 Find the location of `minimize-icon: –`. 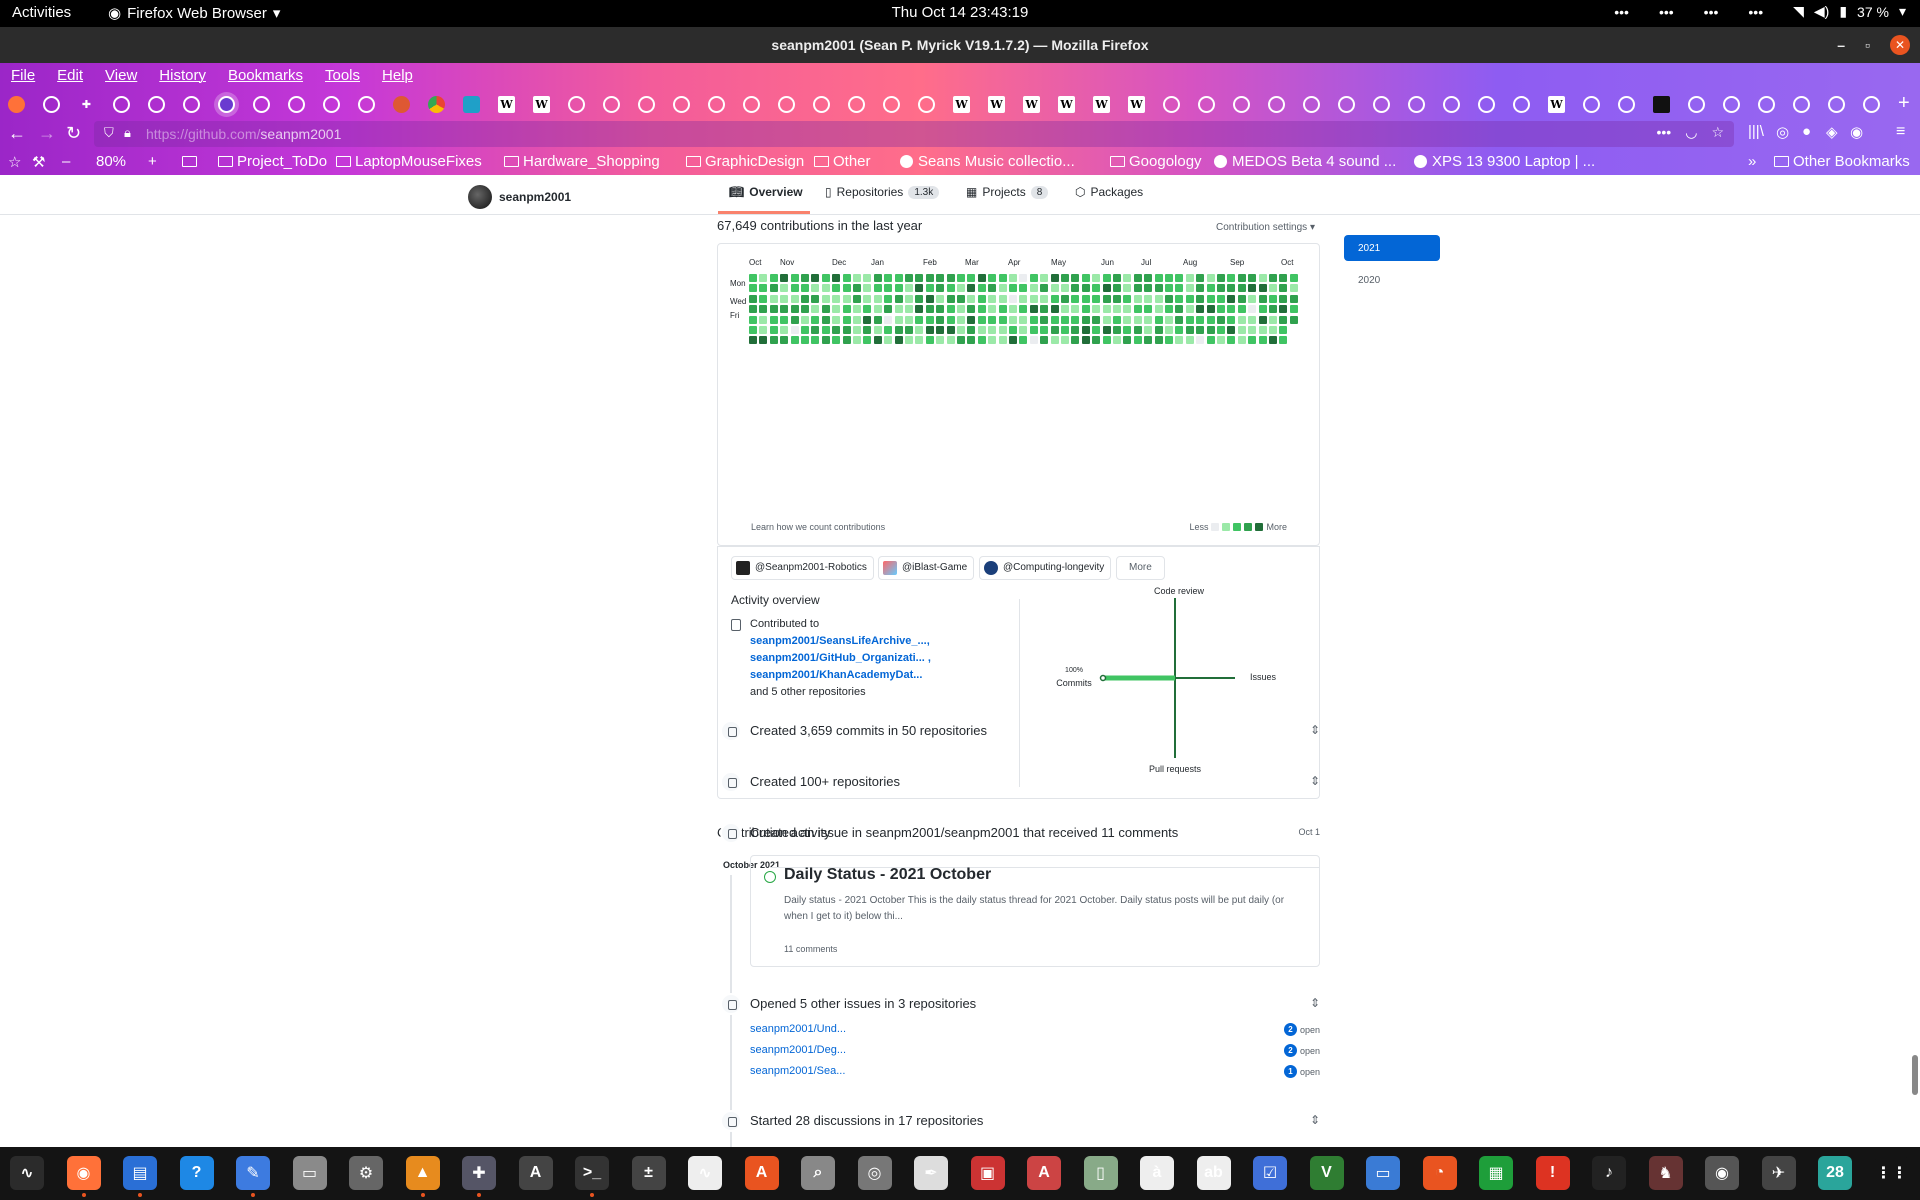

minimize-icon: – is located at coordinates (1841, 45).